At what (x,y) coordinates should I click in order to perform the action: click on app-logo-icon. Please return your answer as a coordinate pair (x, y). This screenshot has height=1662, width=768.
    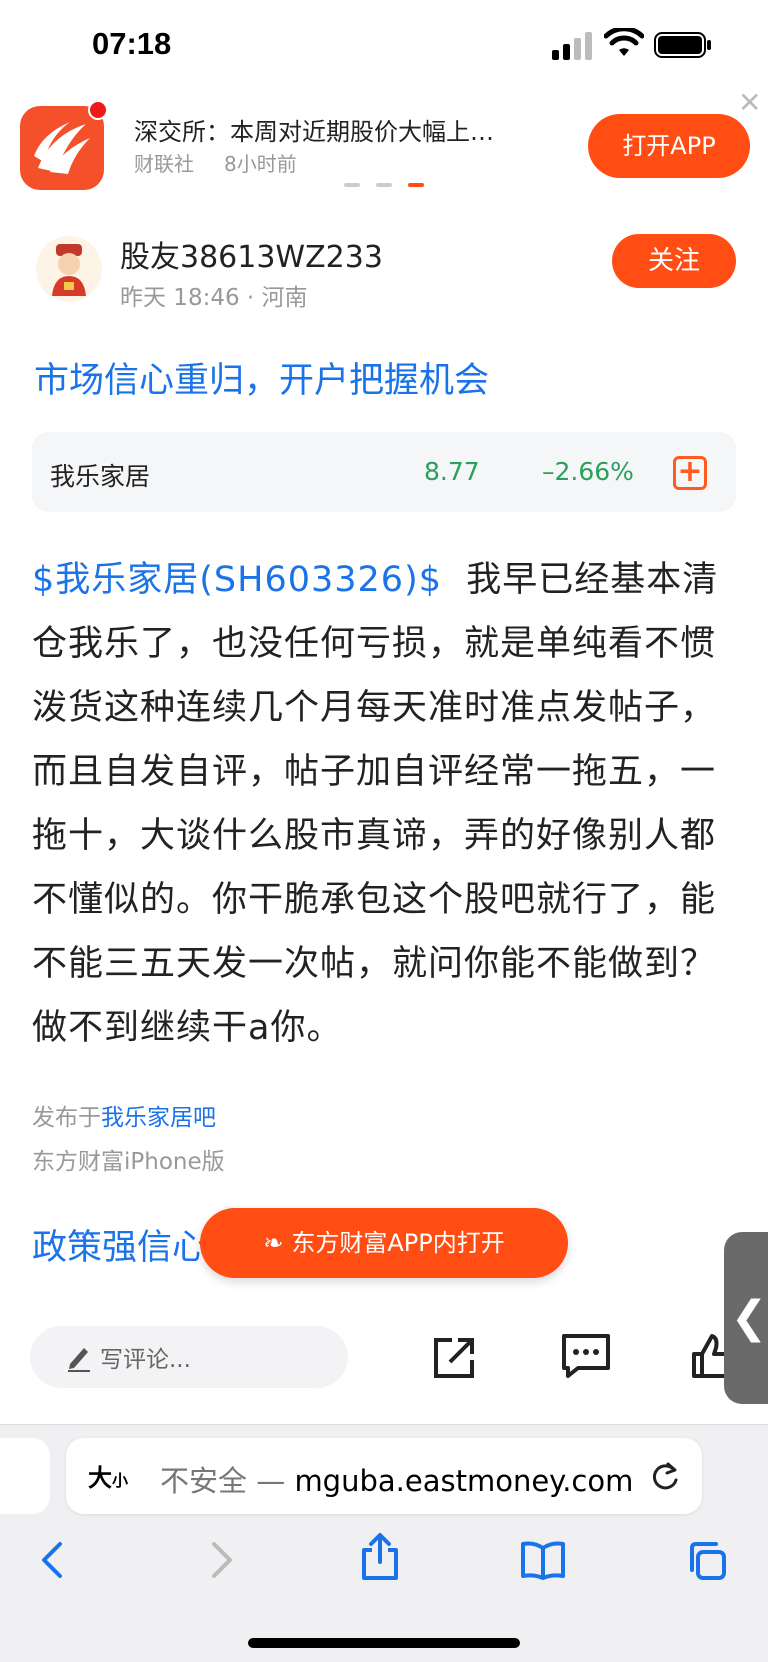
    Looking at the image, I should click on (62, 148).